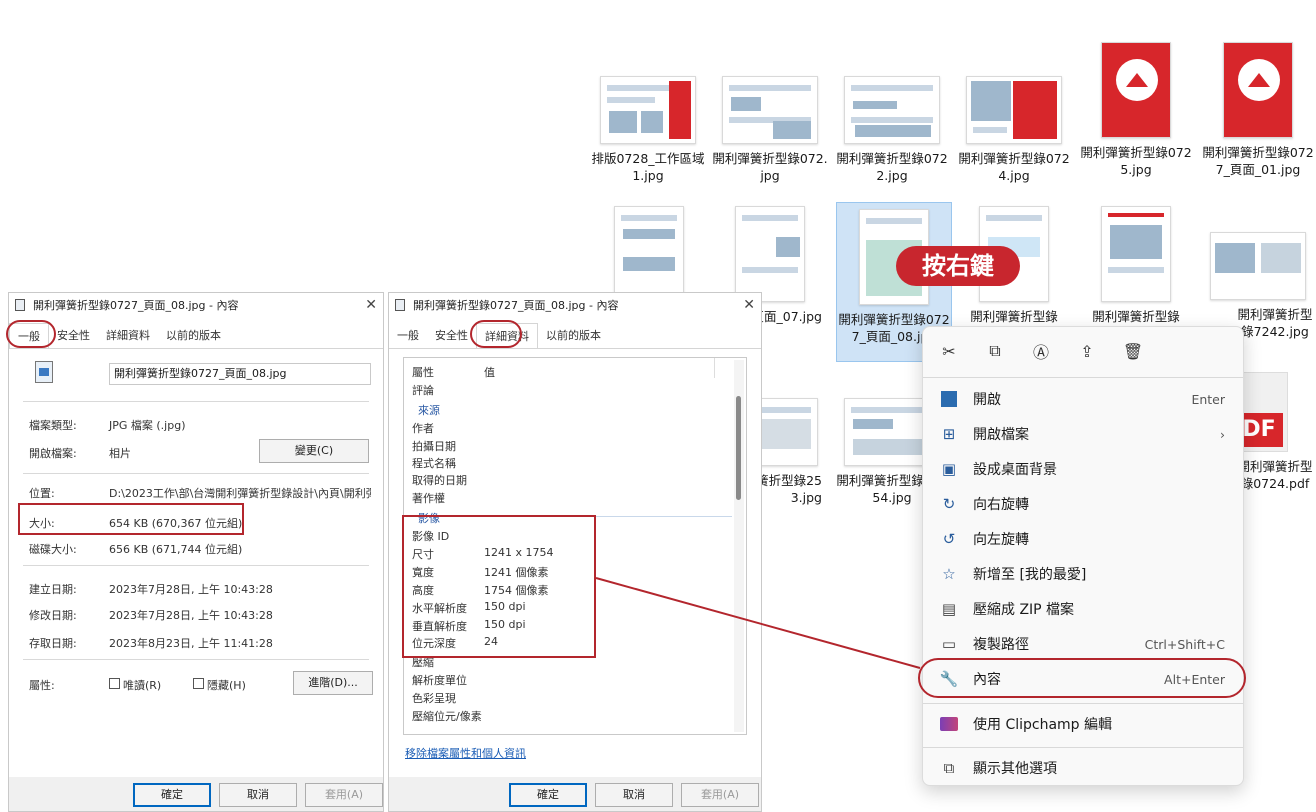 Image resolution: width=1316 pixels, height=812 pixels. Describe the element at coordinates (1083, 644) in the screenshot. I see `menu-item-copy-path: ▭ 複製路徑 Ctrl+Shift+C` at that location.